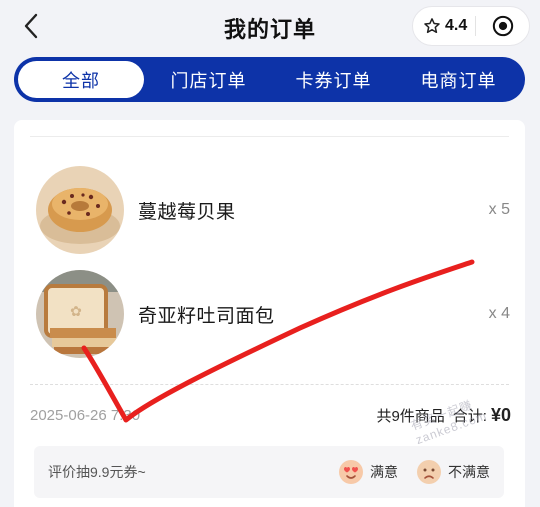 This screenshot has width=540, height=507. Describe the element at coordinates (187, 212) in the screenshot. I see `item-name: 蔓越莓贝果` at that location.